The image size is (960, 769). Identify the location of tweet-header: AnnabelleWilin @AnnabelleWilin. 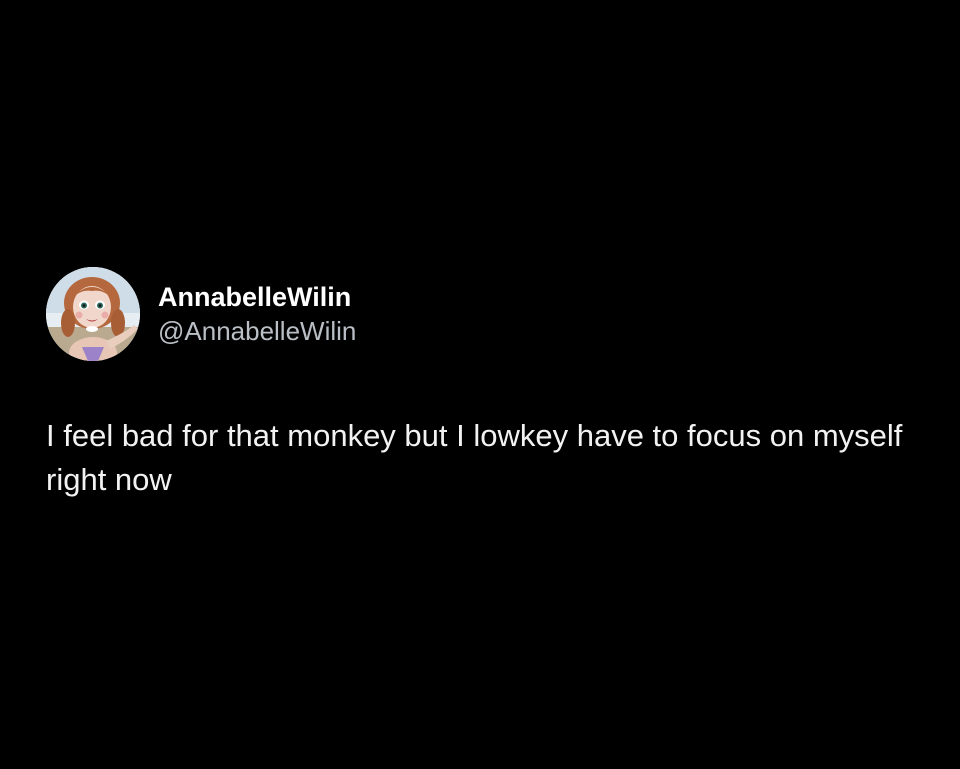
(486, 314).